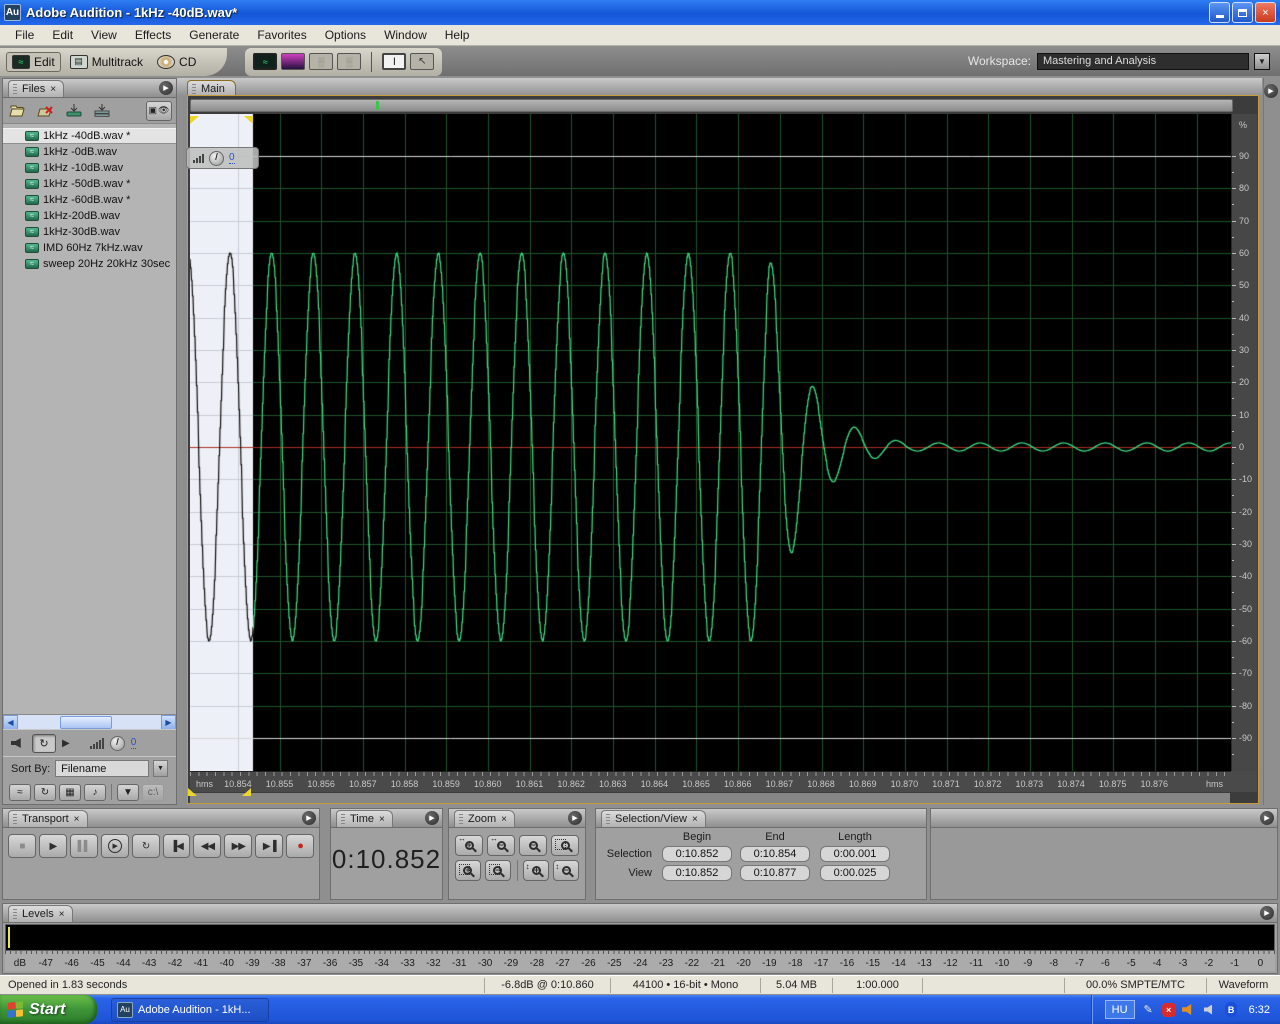  What do you see at coordinates (89, 136) in the screenshot?
I see `file-list-item: ≈1kHz -40dB.wav *` at bounding box center [89, 136].